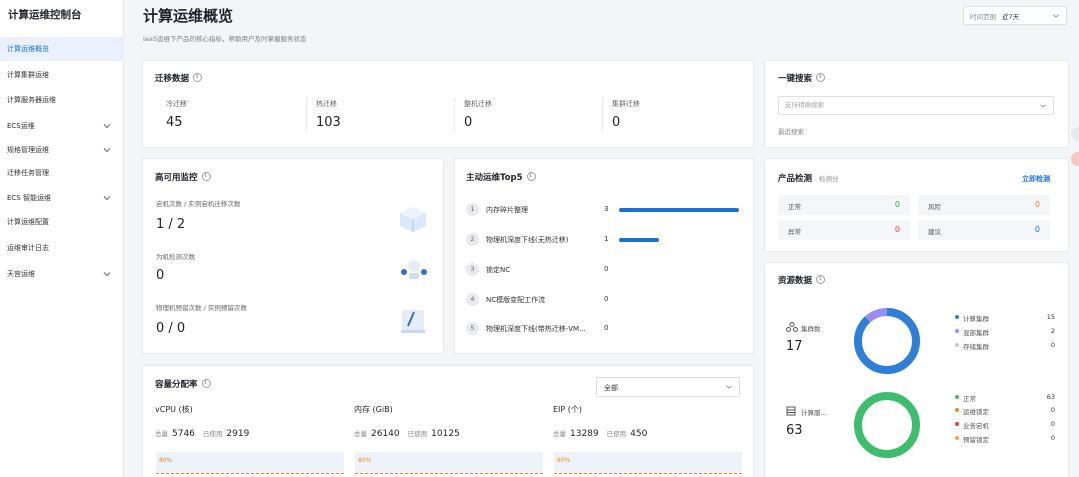 Image resolution: width=1079 pixels, height=477 pixels. Describe the element at coordinates (1052, 331) in the screenshot. I see `legend-value: 2` at that location.